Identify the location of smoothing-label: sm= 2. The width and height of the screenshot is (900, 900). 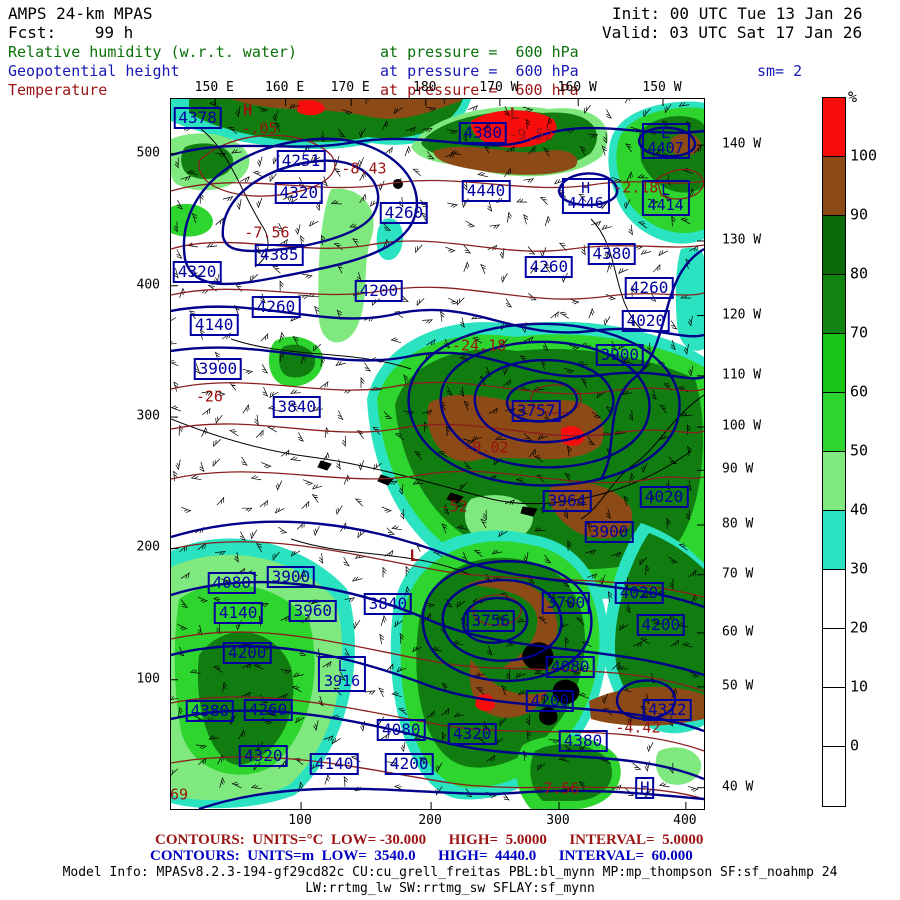
(780, 71).